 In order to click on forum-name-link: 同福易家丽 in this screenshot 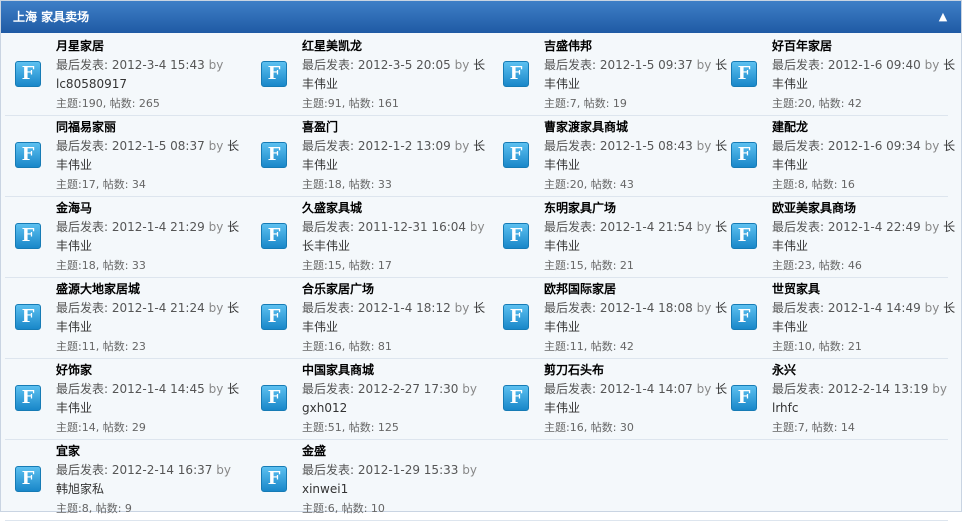, I will do `click(151, 127)`.